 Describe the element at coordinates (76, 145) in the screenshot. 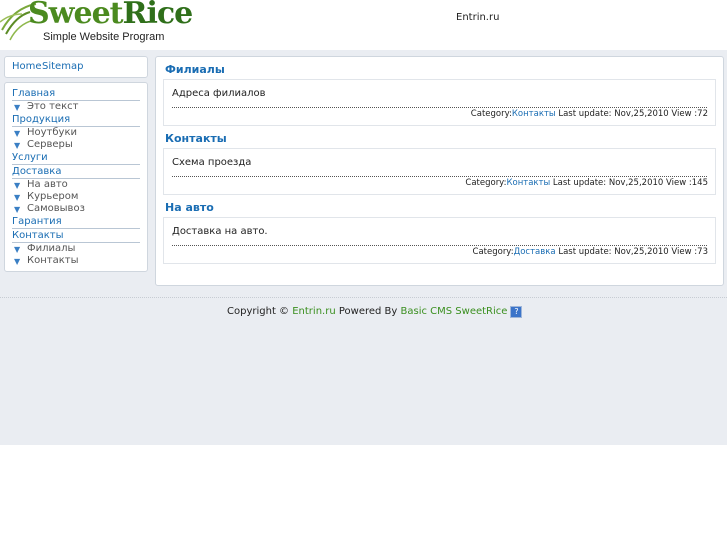

I see `nav-subitem-servery: ▼ Серверы` at that location.